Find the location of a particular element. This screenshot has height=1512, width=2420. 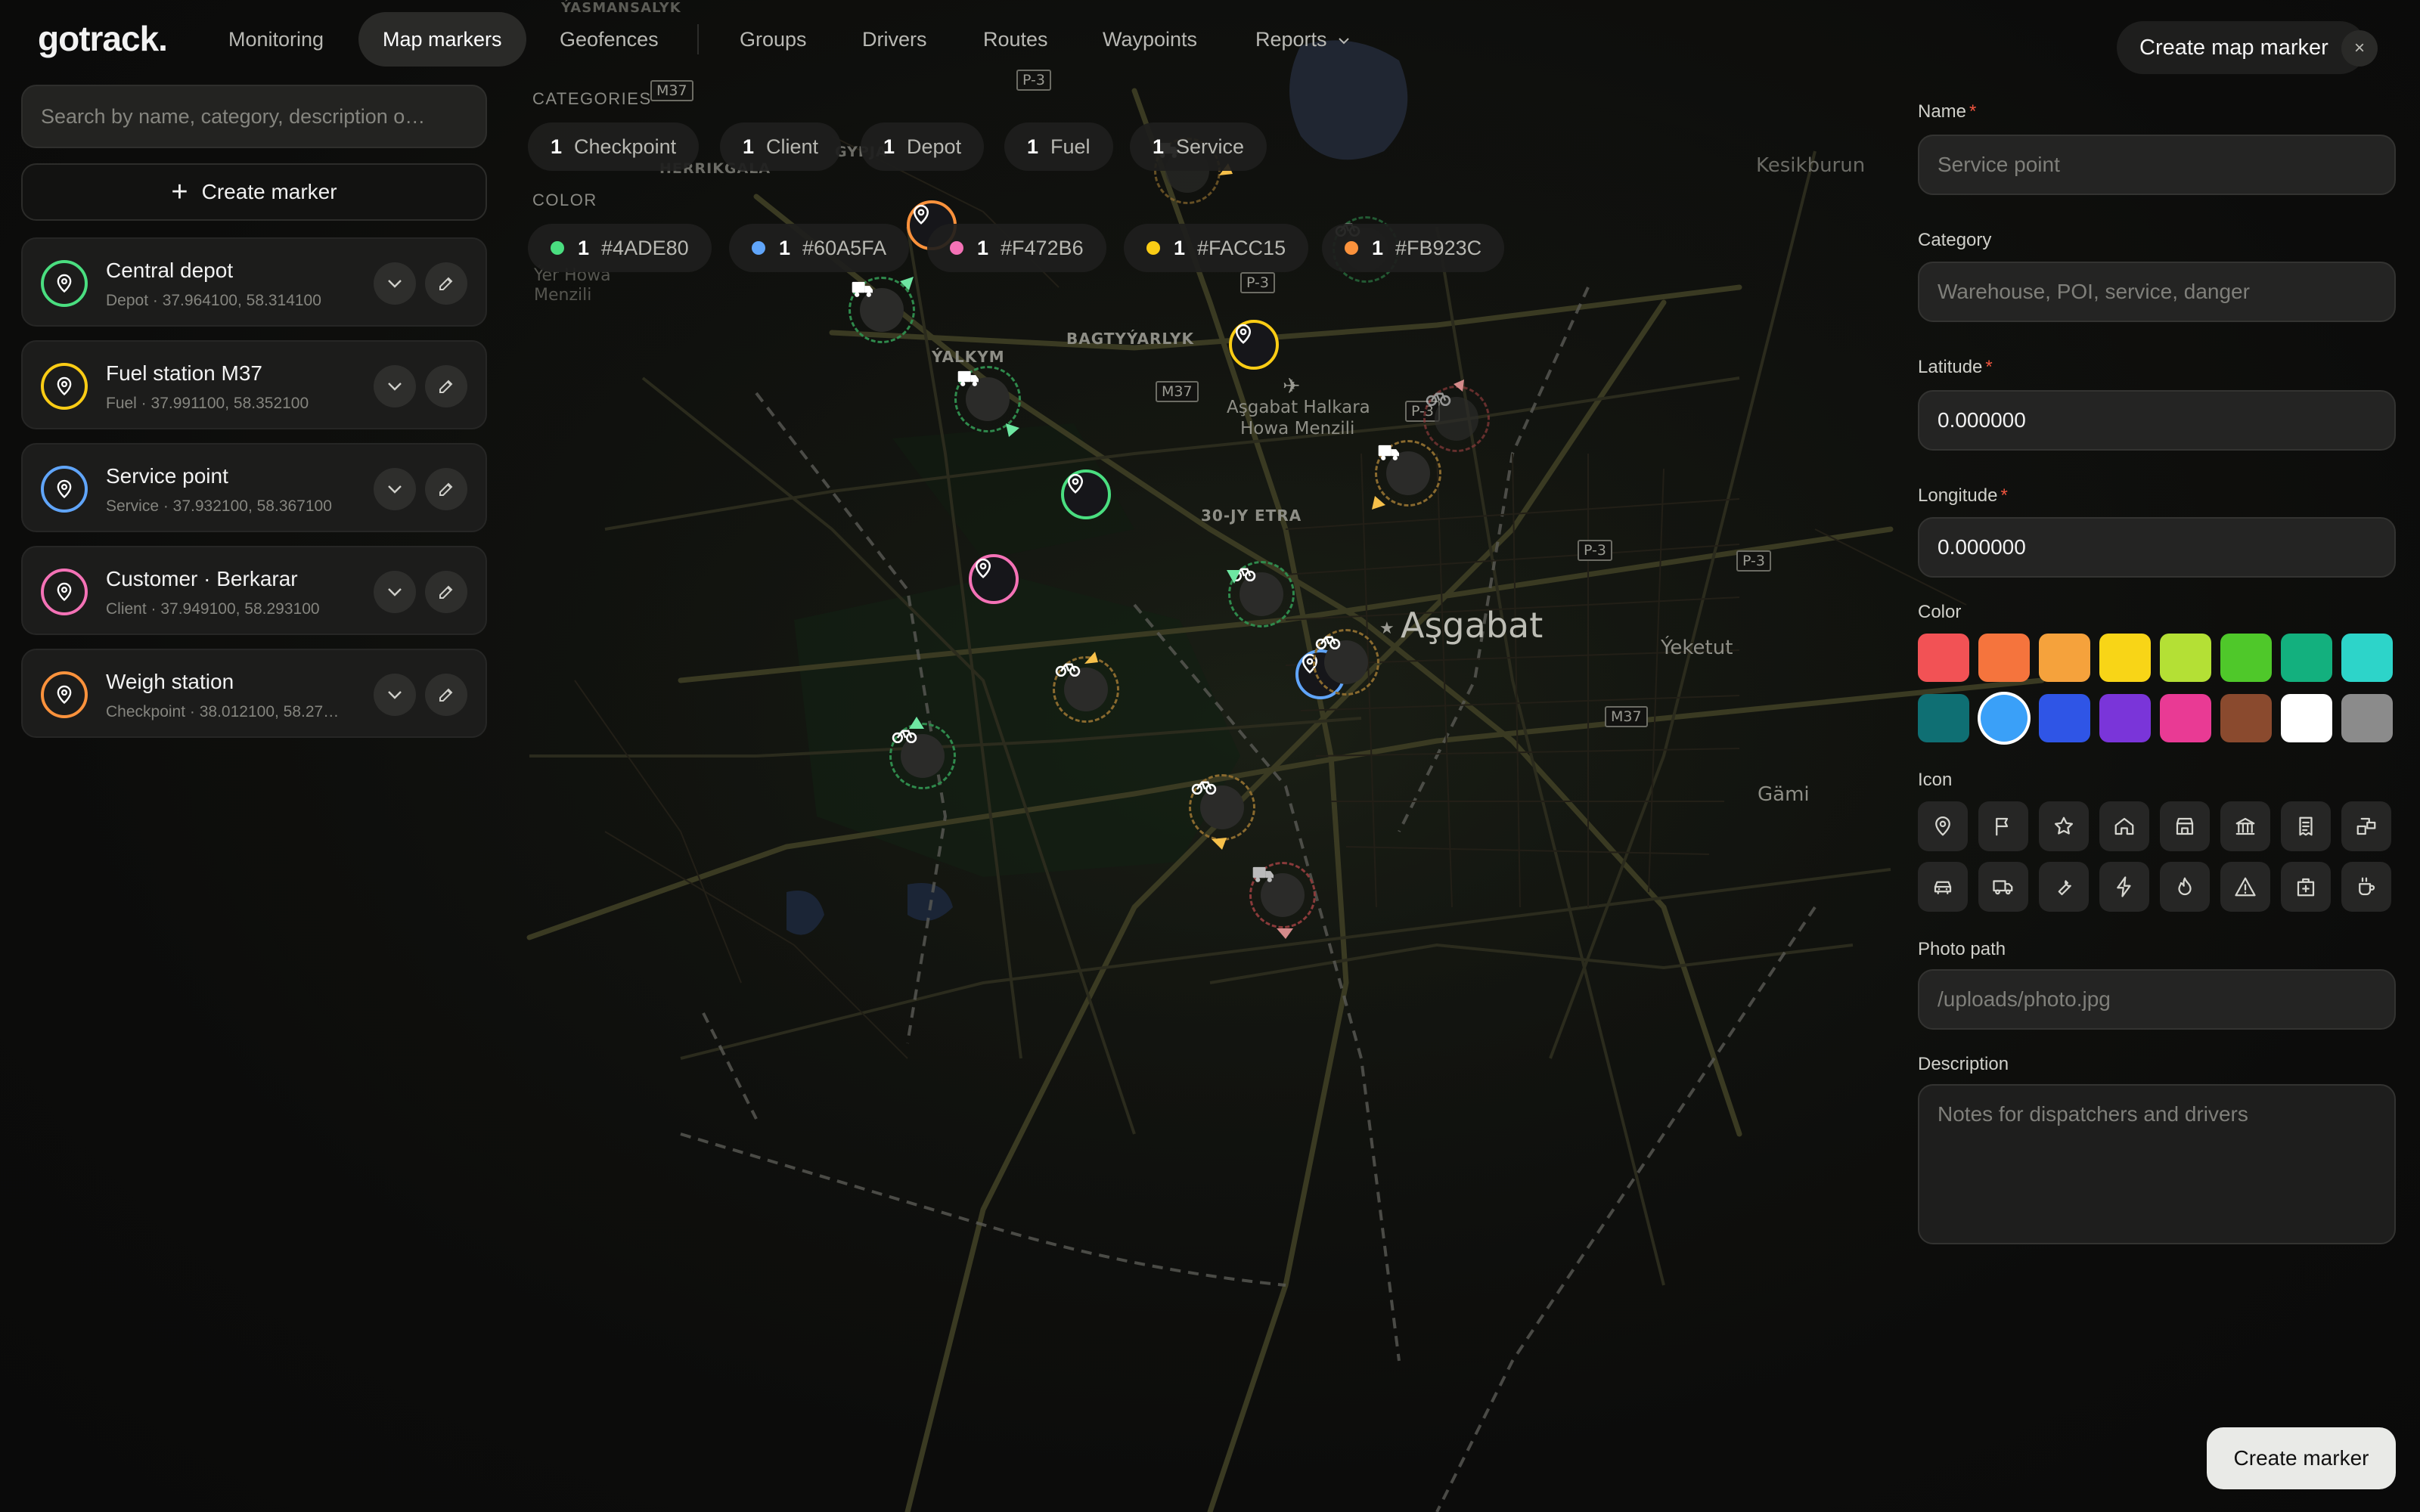

flag-icon is located at coordinates (2003, 826).